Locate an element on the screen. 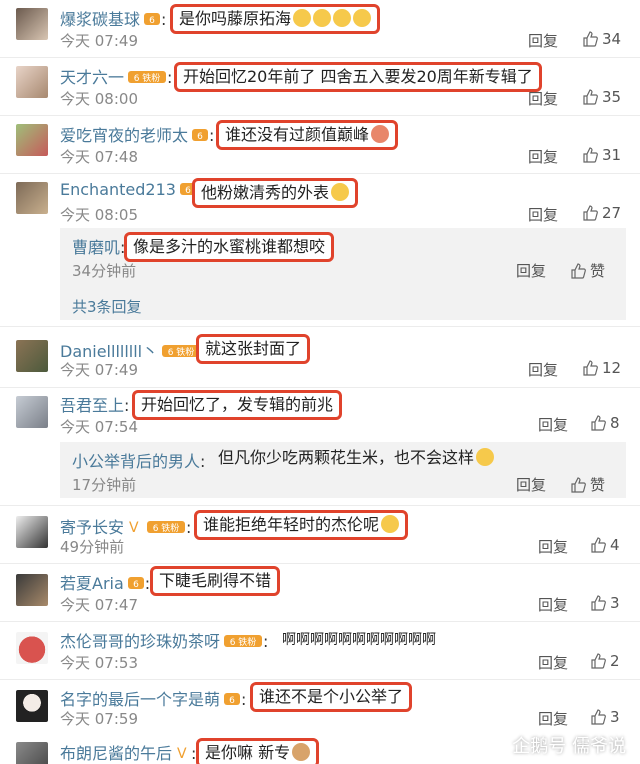 The height and width of the screenshot is (764, 640). like-count: 4 is located at coordinates (615, 545).